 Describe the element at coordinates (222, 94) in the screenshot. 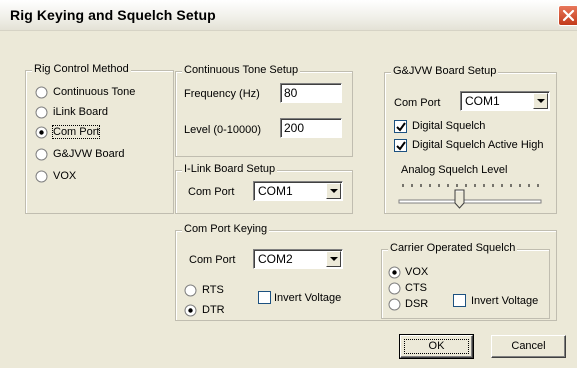

I see `frequency-label: Frequency (Hz)` at that location.